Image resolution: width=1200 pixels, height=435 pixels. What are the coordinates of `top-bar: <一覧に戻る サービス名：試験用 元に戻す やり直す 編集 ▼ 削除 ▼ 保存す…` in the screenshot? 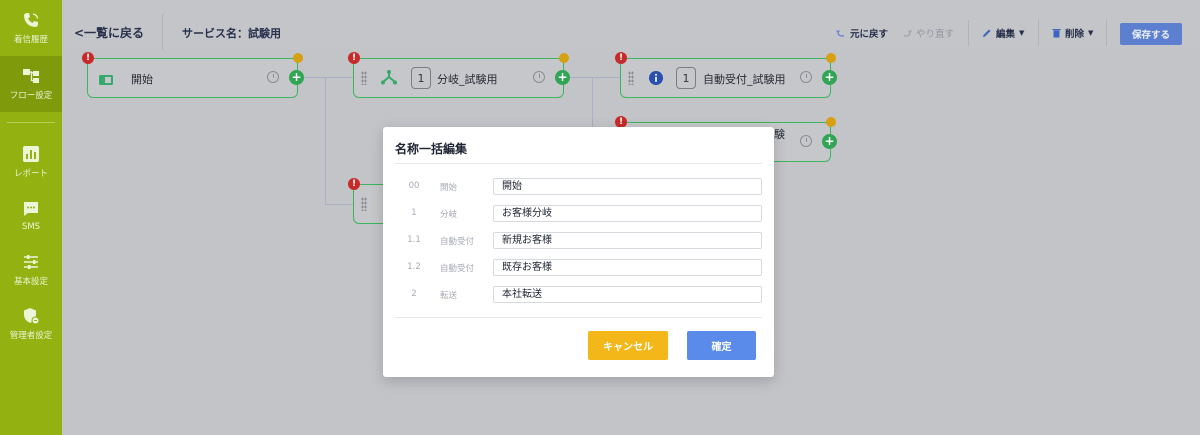 It's located at (631, 25).